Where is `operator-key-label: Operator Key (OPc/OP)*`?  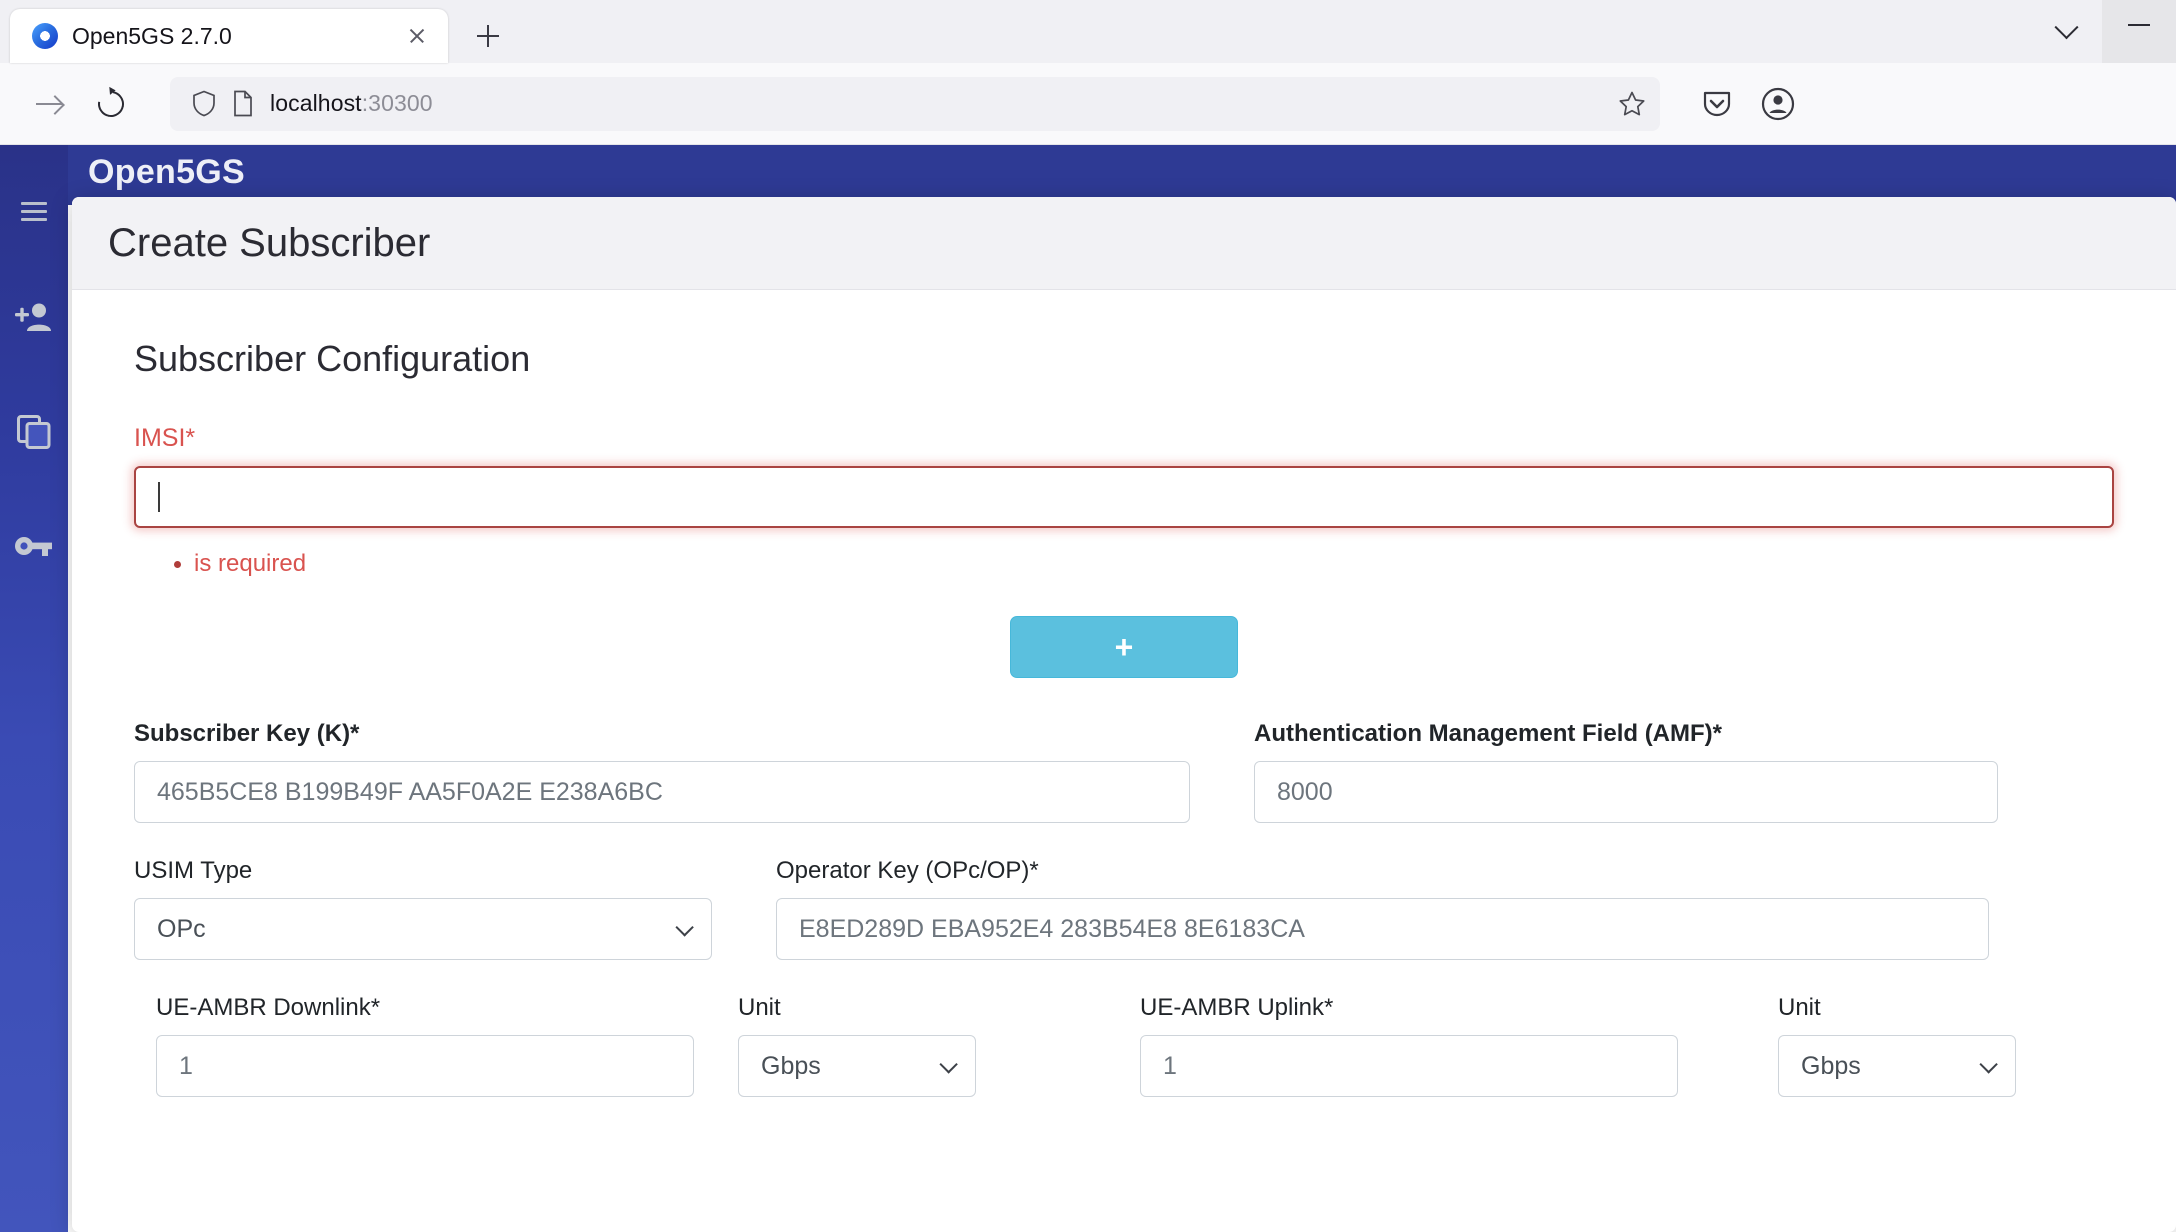 operator-key-label: Operator Key (OPc/OP)* is located at coordinates (907, 870).